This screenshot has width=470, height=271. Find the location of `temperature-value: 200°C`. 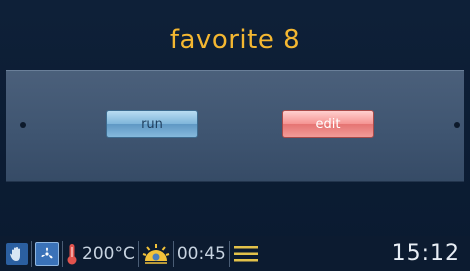

temperature-value: 200°C is located at coordinates (108, 253).